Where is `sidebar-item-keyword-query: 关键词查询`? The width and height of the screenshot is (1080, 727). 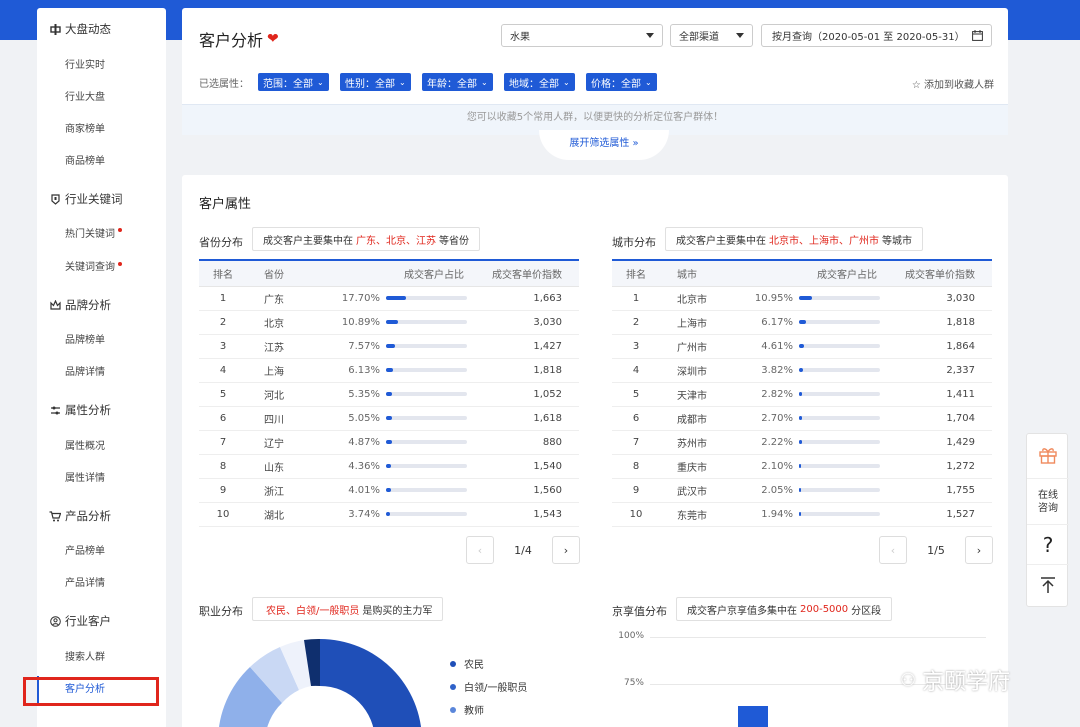 sidebar-item-keyword-query: 关键词查询 is located at coordinates (90, 268).